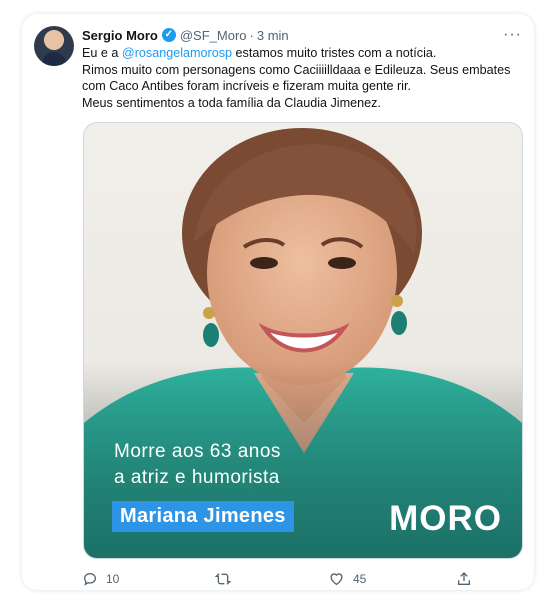 The height and width of the screenshot is (600, 555). I want to click on retweet-button, so click(227, 579).